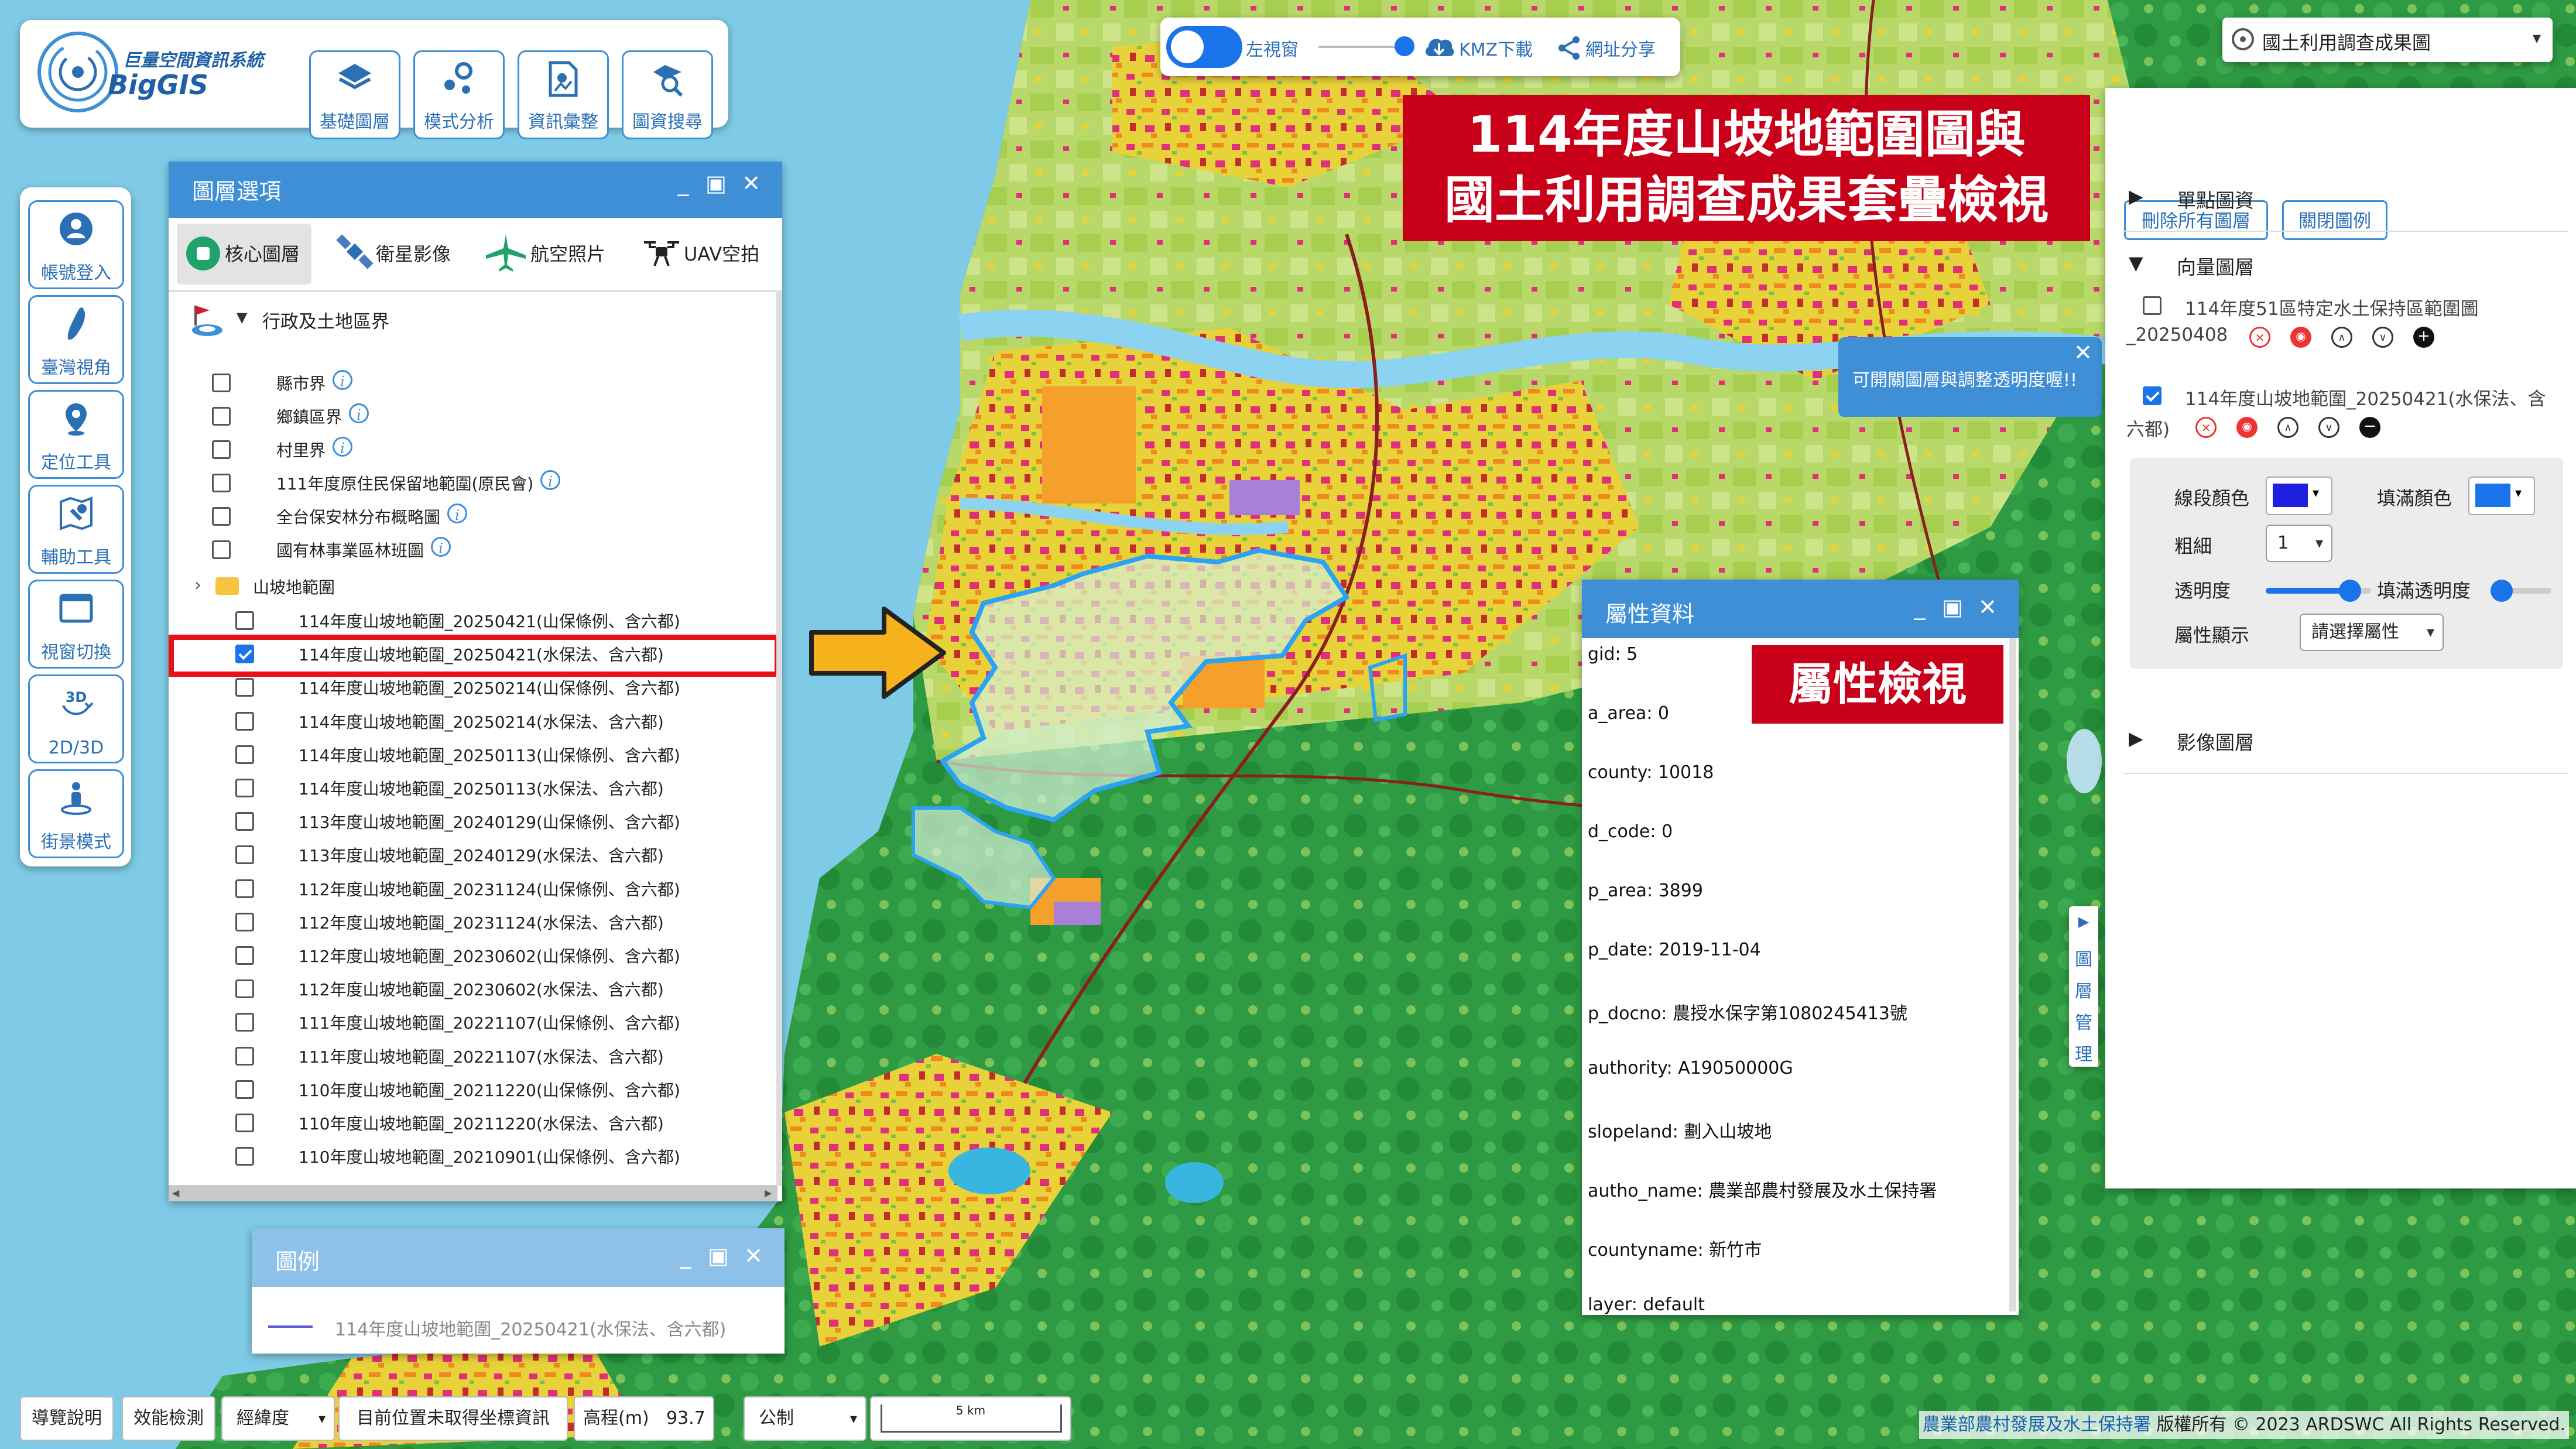 This screenshot has height=1449, width=2576. I want to click on performance-button: 效能檢測, so click(168, 1418).